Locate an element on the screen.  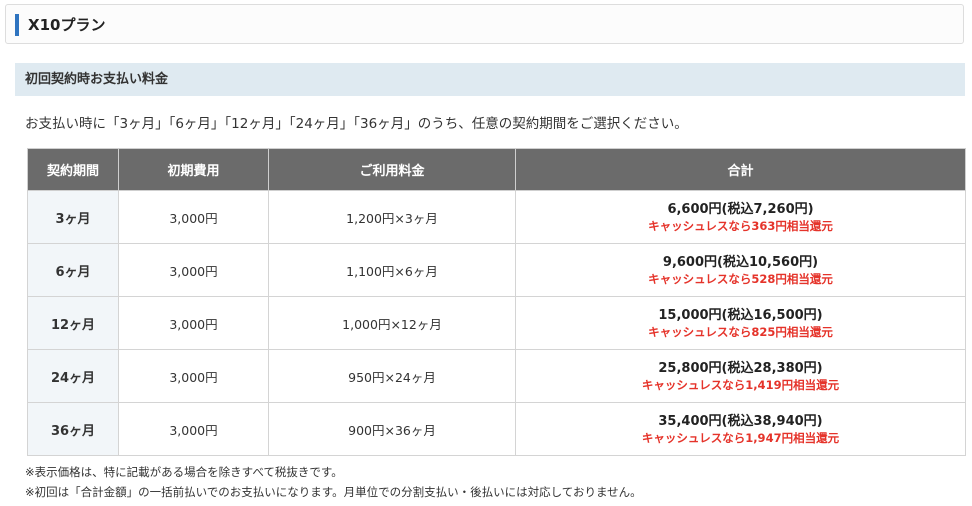
header-term: 契約期間 is located at coordinates (73, 169).